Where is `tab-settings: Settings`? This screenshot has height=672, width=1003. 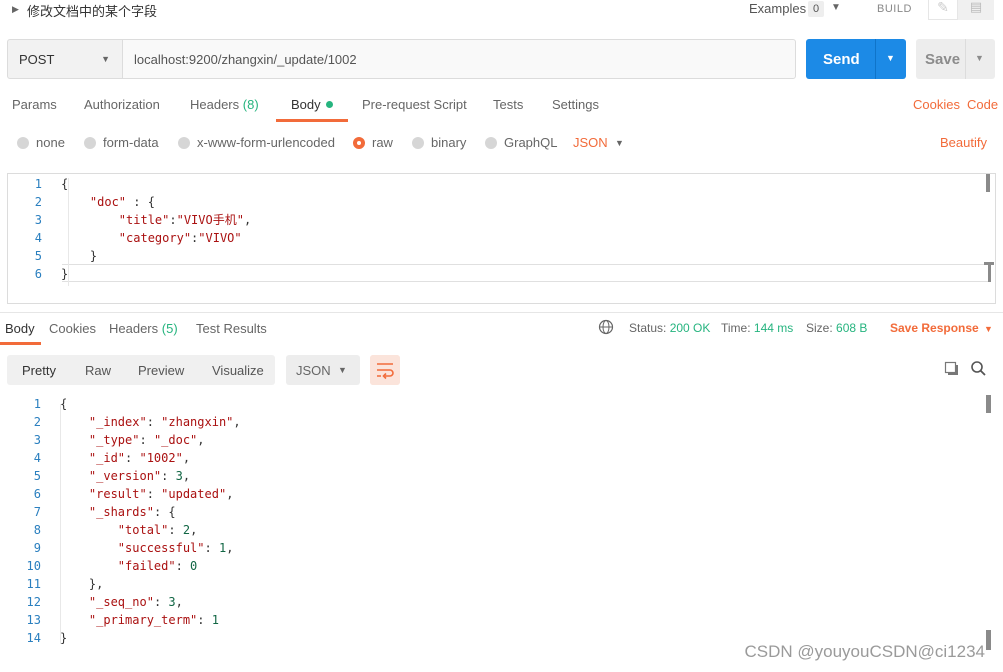
tab-settings: Settings is located at coordinates (575, 104).